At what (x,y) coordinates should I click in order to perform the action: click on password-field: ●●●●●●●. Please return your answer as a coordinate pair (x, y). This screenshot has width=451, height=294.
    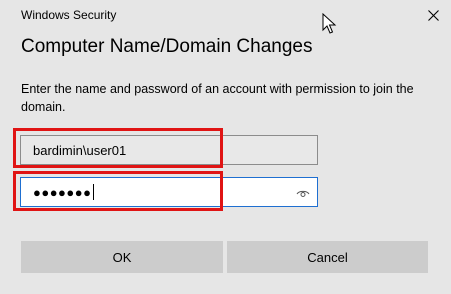
    Looking at the image, I should click on (169, 192).